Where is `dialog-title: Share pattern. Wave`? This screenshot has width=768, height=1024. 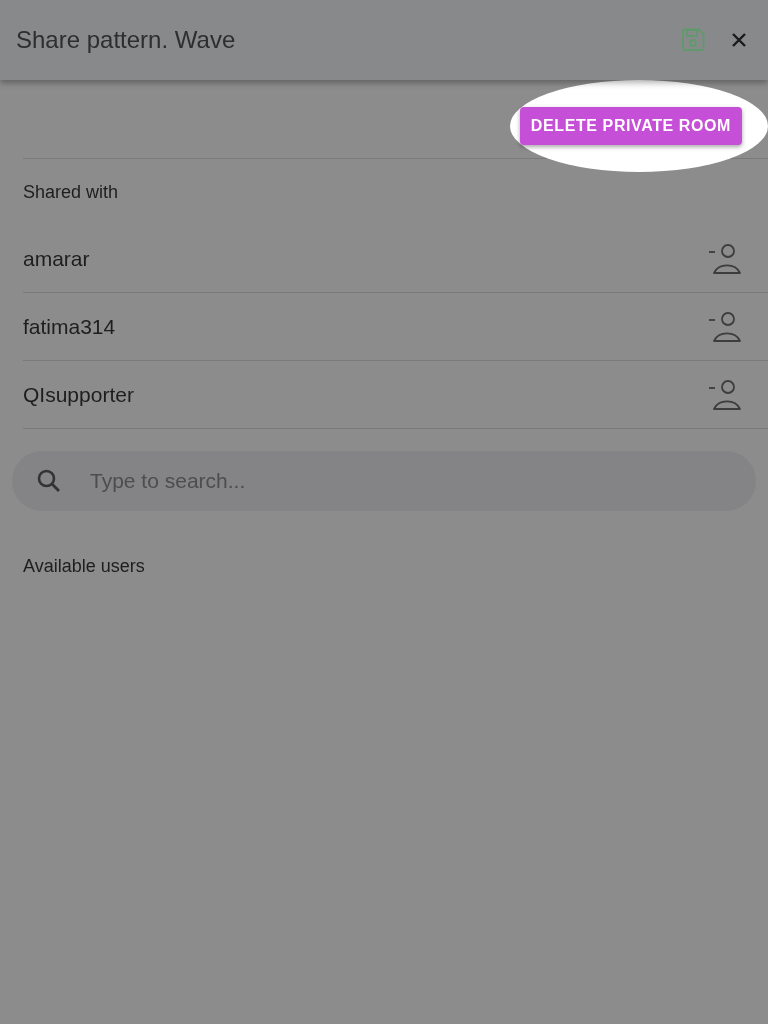
dialog-title: Share pattern. Wave is located at coordinates (126, 40).